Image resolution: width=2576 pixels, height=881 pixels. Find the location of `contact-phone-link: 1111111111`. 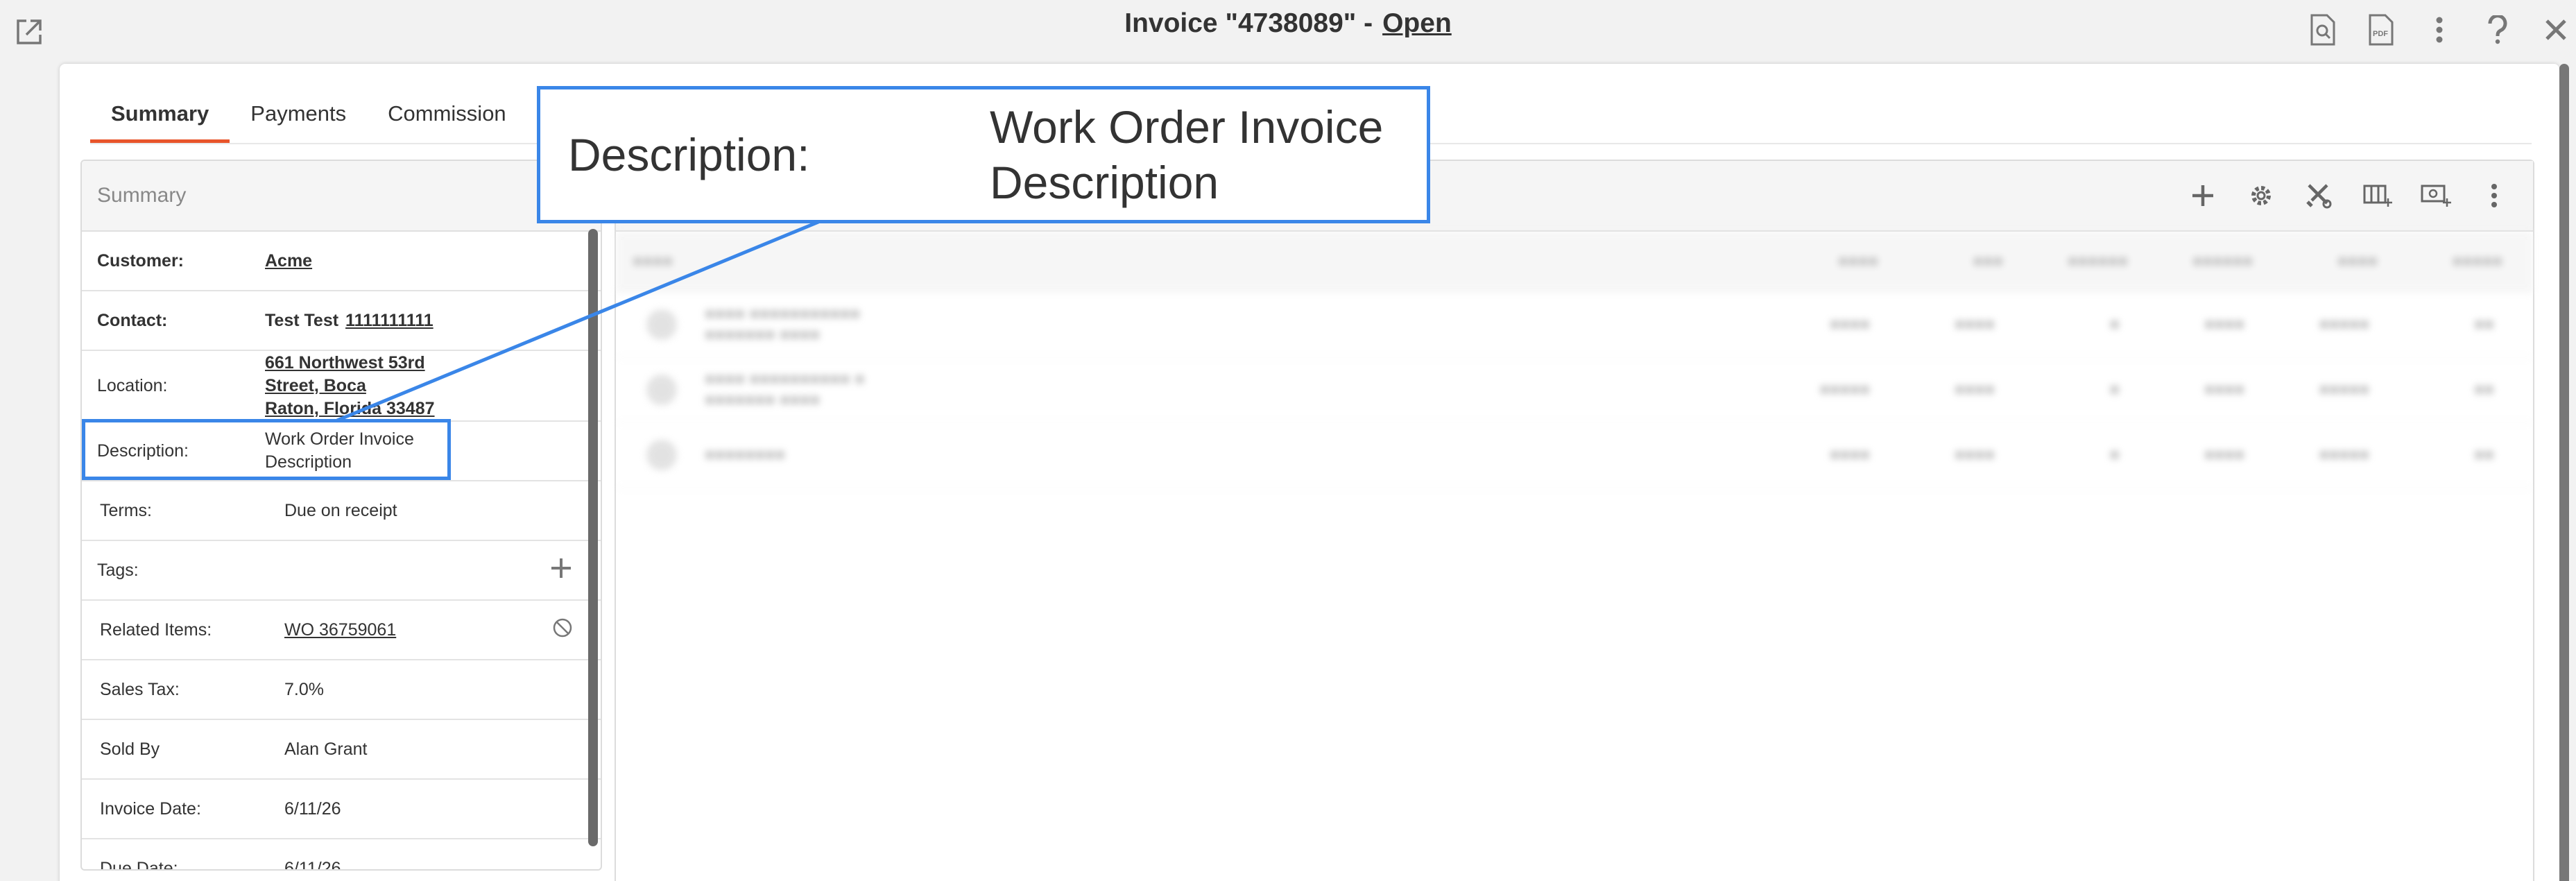

contact-phone-link: 1111111111 is located at coordinates (389, 321).